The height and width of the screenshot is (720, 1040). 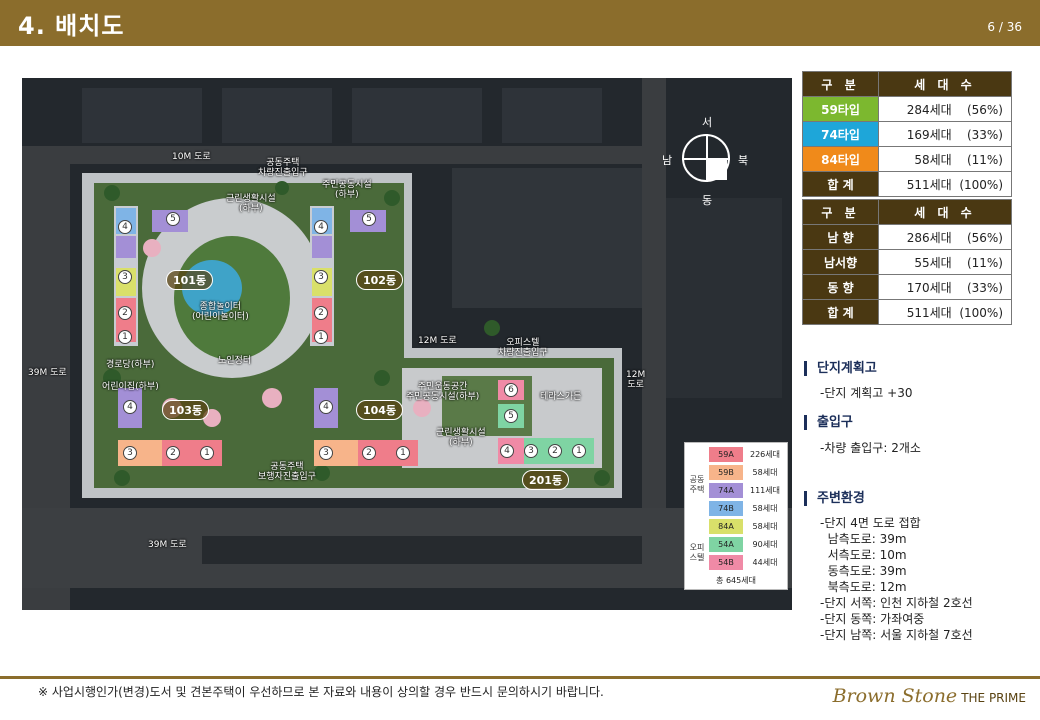 I want to click on header-bar: 4. 배치도 6 / 36, so click(x=520, y=23).